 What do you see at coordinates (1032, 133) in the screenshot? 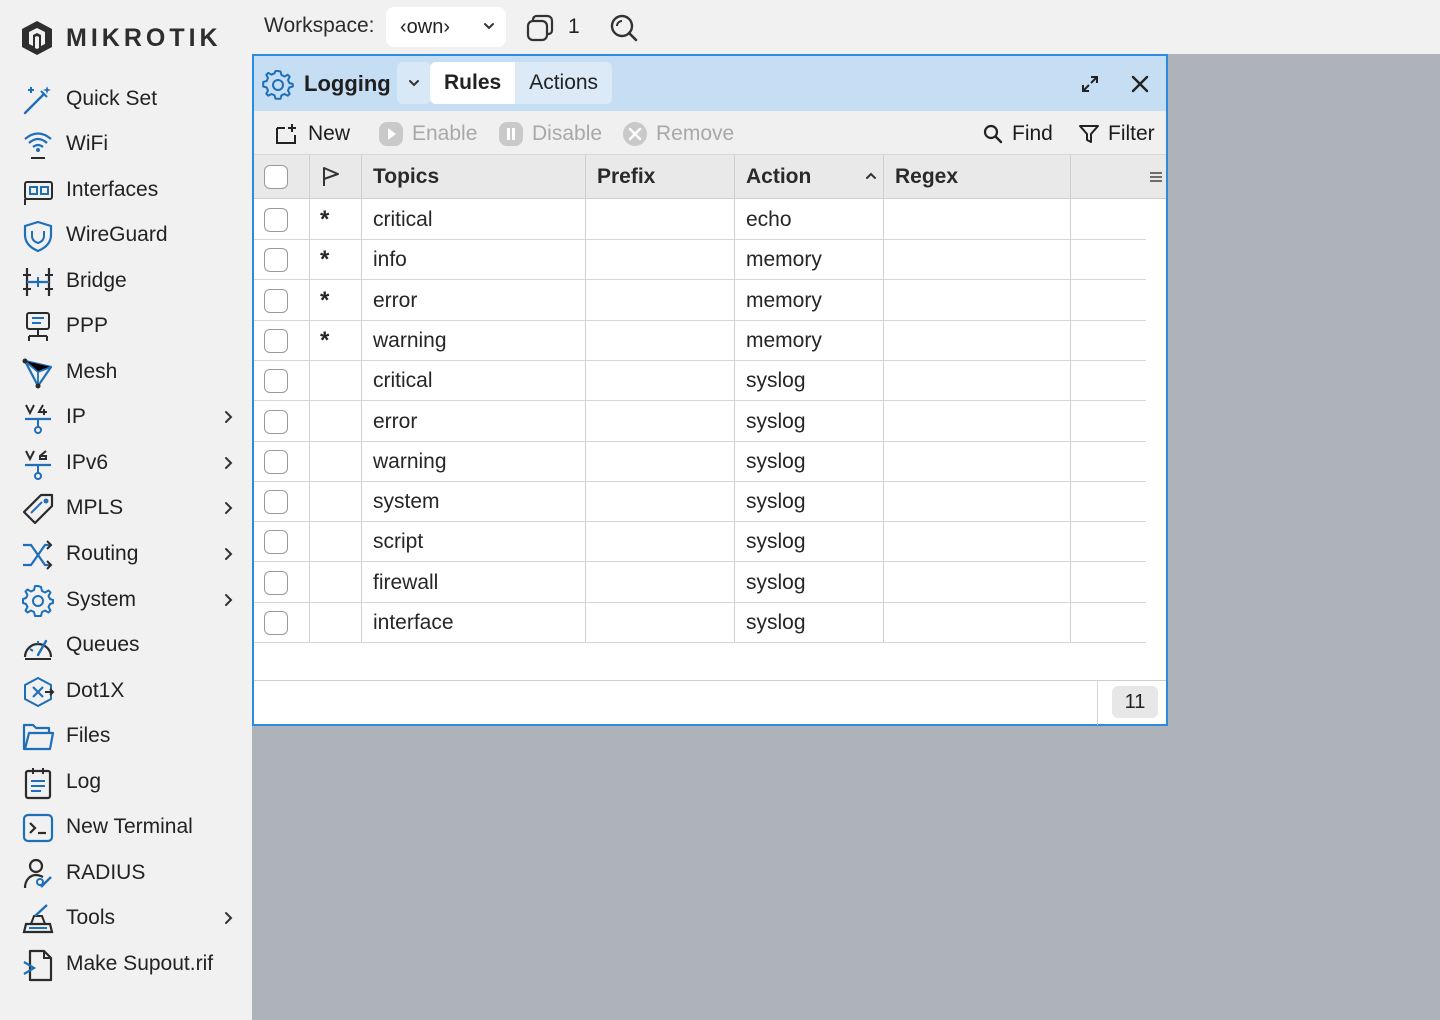
I see `find-label: Find` at bounding box center [1032, 133].